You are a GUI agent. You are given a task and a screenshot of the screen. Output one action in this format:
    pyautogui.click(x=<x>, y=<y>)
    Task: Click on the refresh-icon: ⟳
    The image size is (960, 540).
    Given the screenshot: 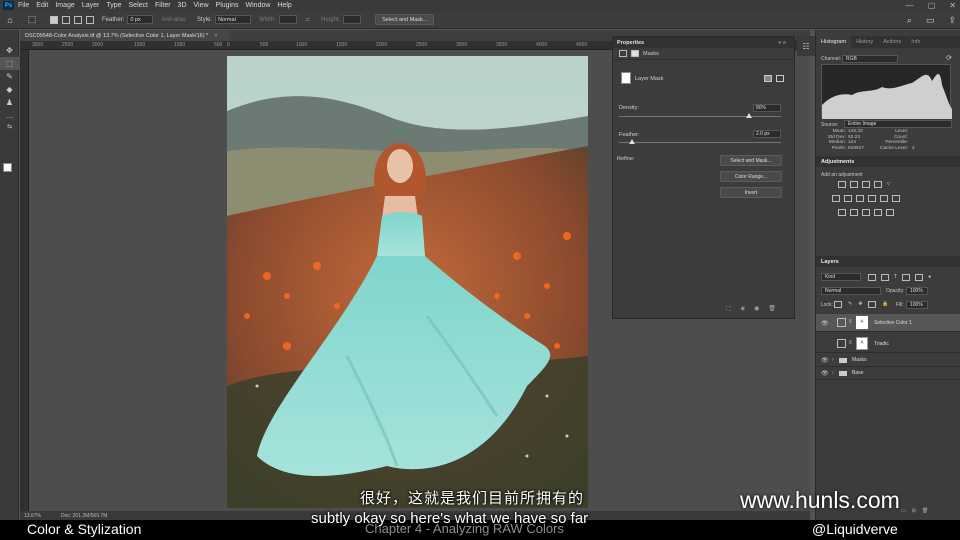 What is the action you would take?
    pyautogui.click(x=949, y=58)
    